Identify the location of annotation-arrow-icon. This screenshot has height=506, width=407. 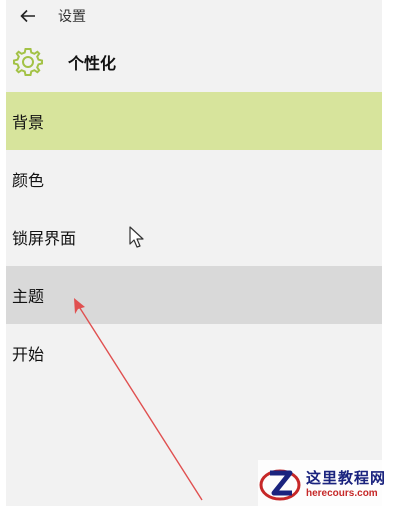
(138, 399).